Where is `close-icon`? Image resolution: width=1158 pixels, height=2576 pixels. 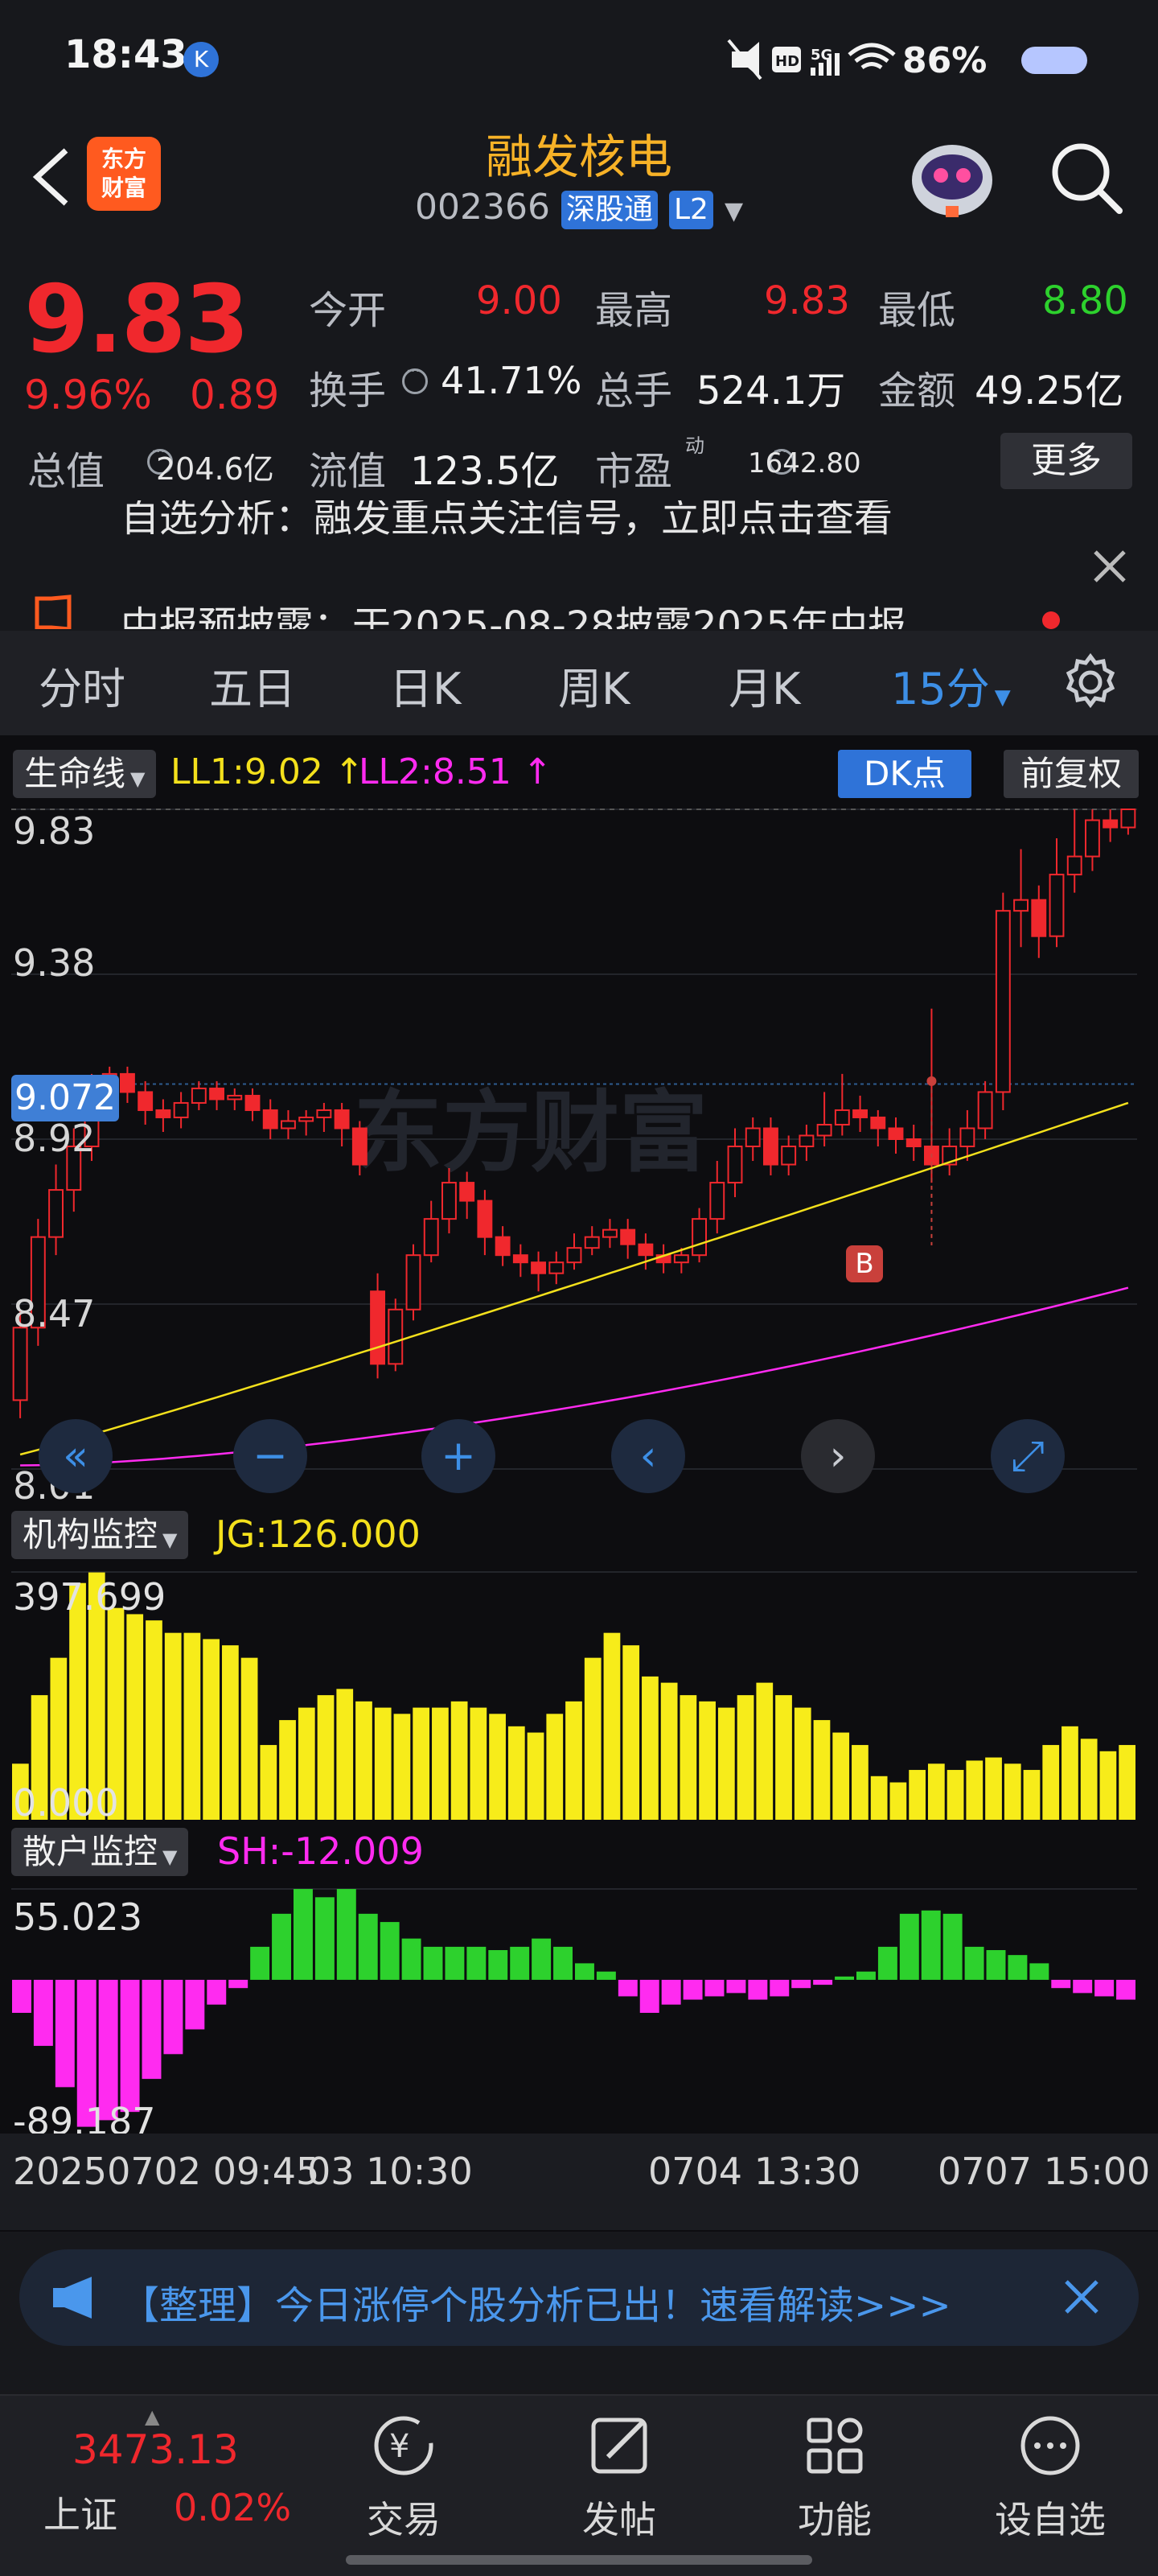
close-icon is located at coordinates (1110, 566).